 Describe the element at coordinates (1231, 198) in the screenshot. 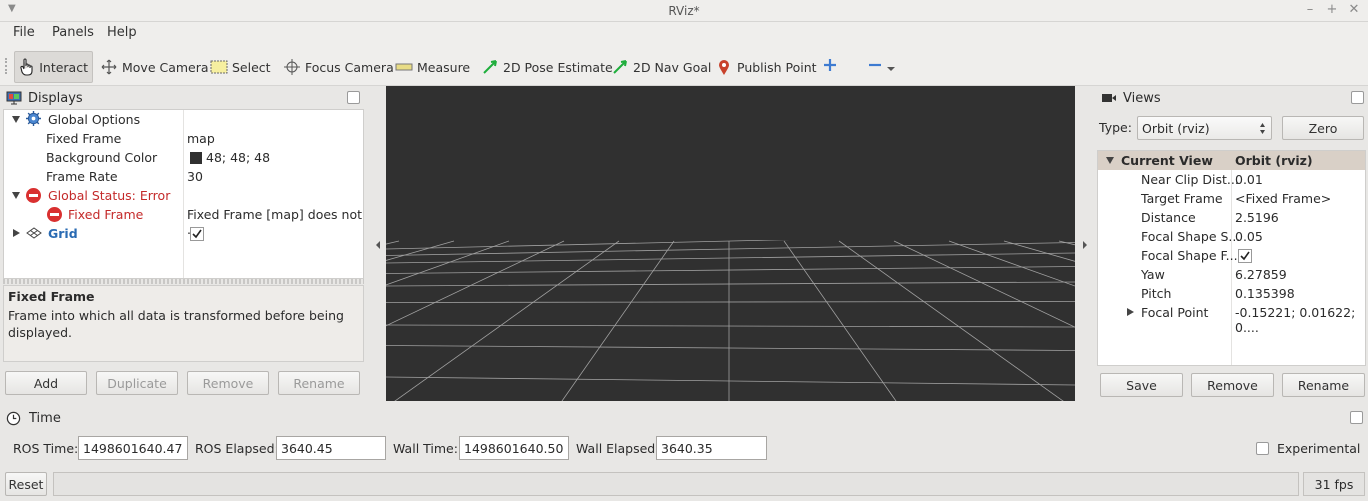

I see `tree-row-target-frame: Target Frame <Fixed Frame>` at that location.